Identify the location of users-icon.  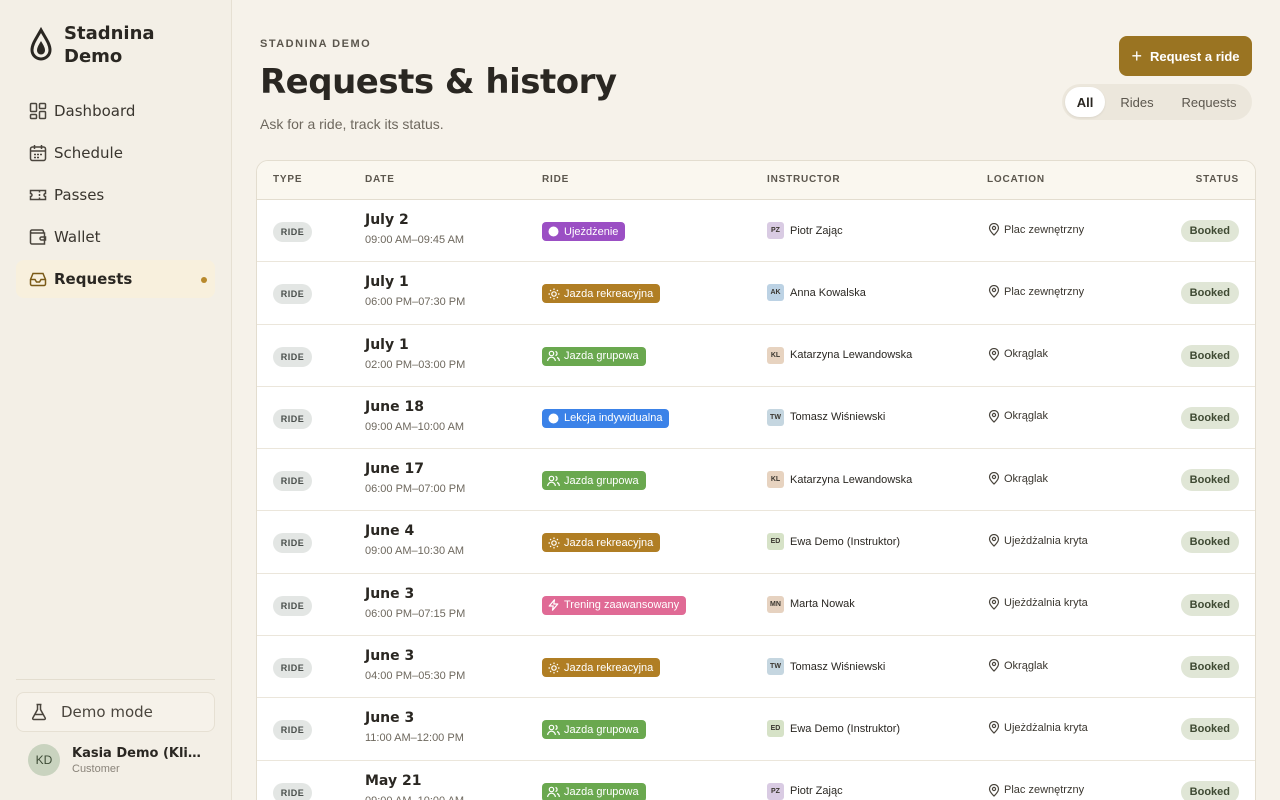
(553, 729).